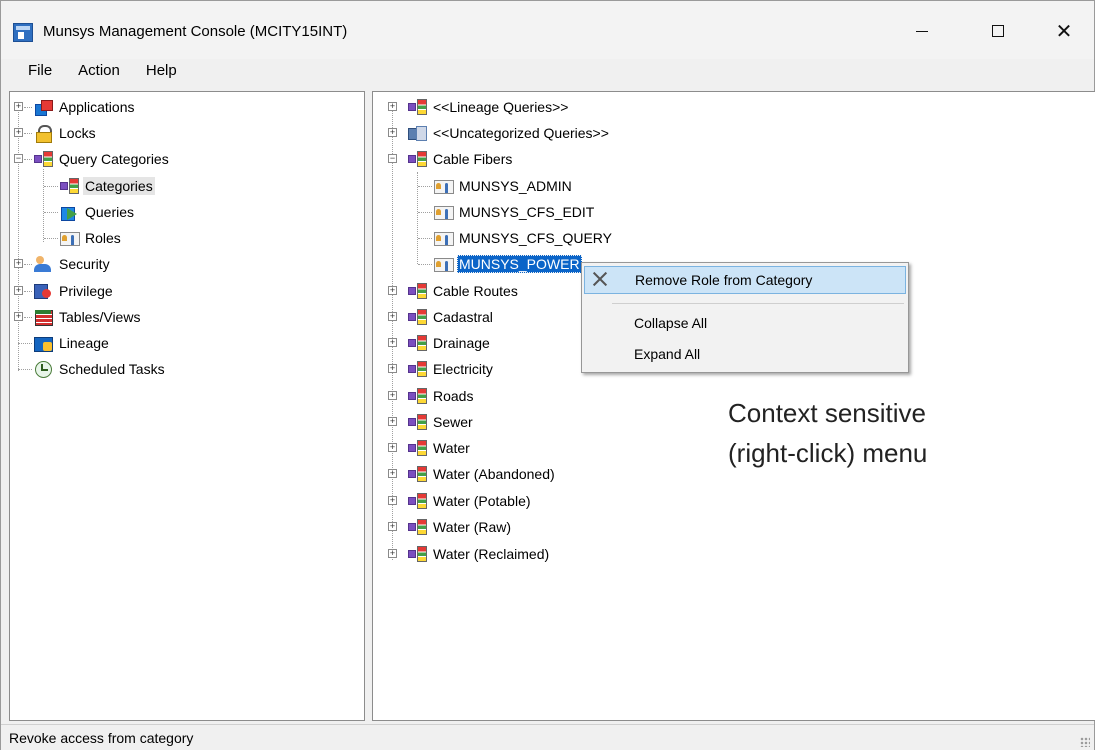 The image size is (1095, 750). I want to click on tree-node-label: Tables/Views, so click(100, 317).